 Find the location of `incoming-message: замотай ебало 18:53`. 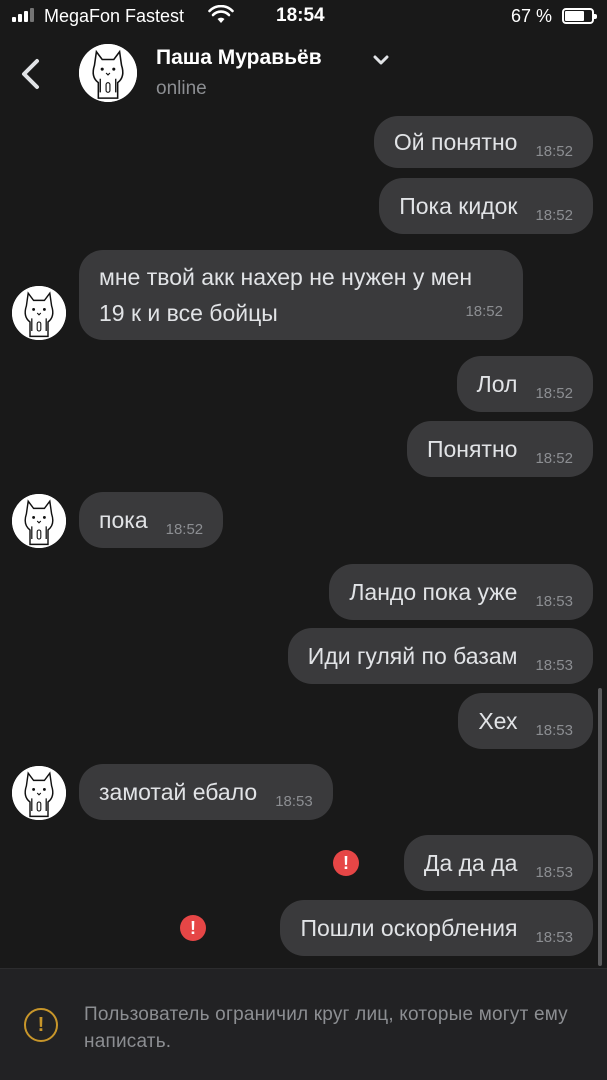

incoming-message: замотай ебало 18:53 is located at coordinates (206, 792).